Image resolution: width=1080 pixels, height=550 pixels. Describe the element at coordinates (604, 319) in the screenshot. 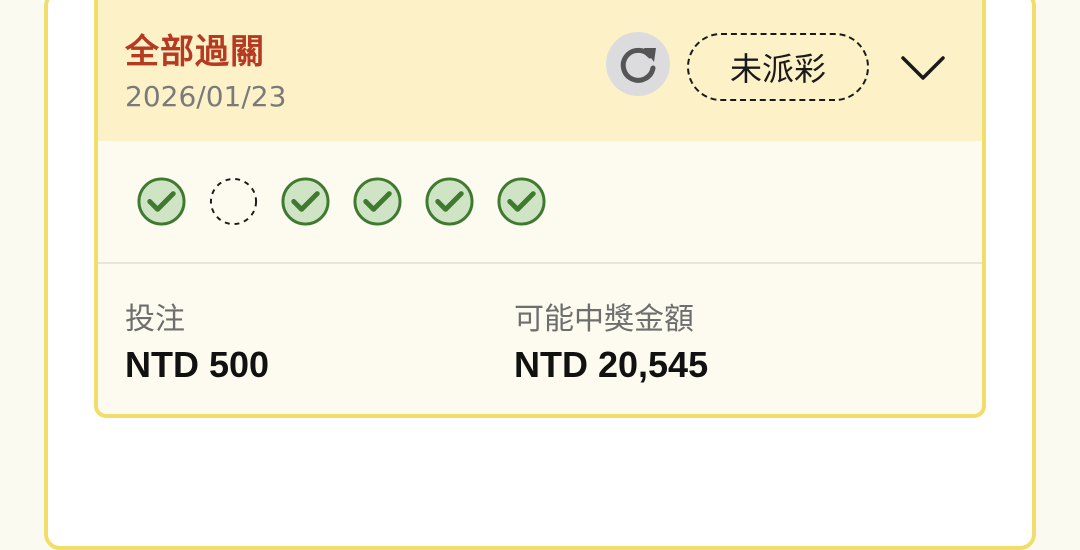

I see `payout-label: 可能中獎金額` at that location.